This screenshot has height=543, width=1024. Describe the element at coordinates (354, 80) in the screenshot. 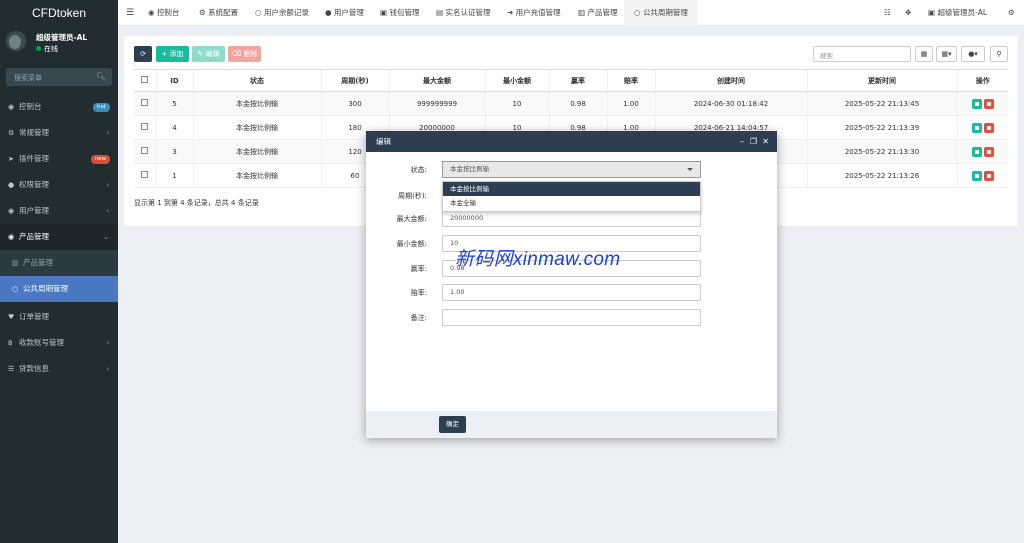

I see `col-period: 周期(秒)` at that location.